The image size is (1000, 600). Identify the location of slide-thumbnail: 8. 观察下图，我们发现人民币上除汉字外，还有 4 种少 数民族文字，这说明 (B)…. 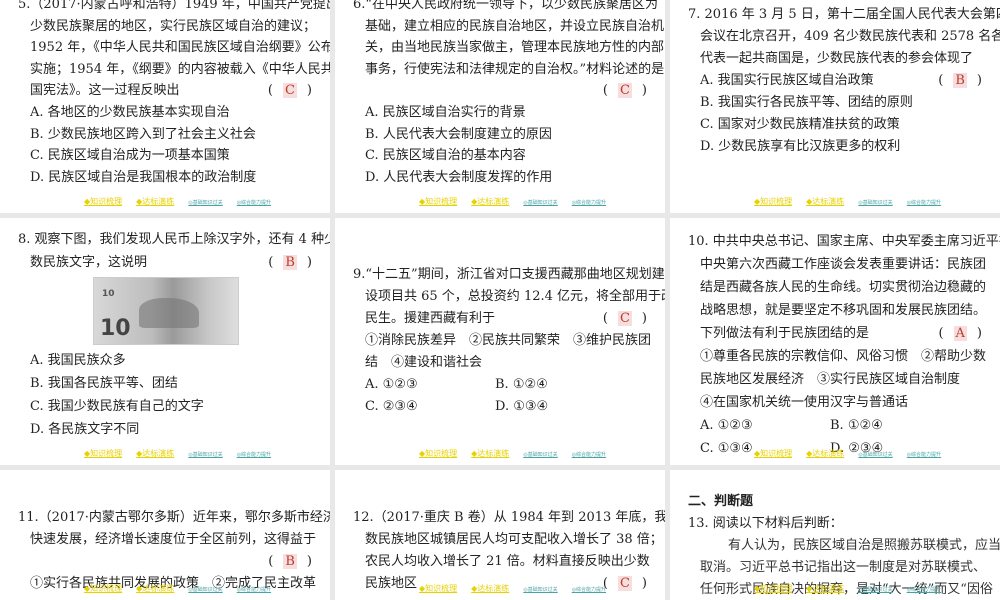
(165, 341).